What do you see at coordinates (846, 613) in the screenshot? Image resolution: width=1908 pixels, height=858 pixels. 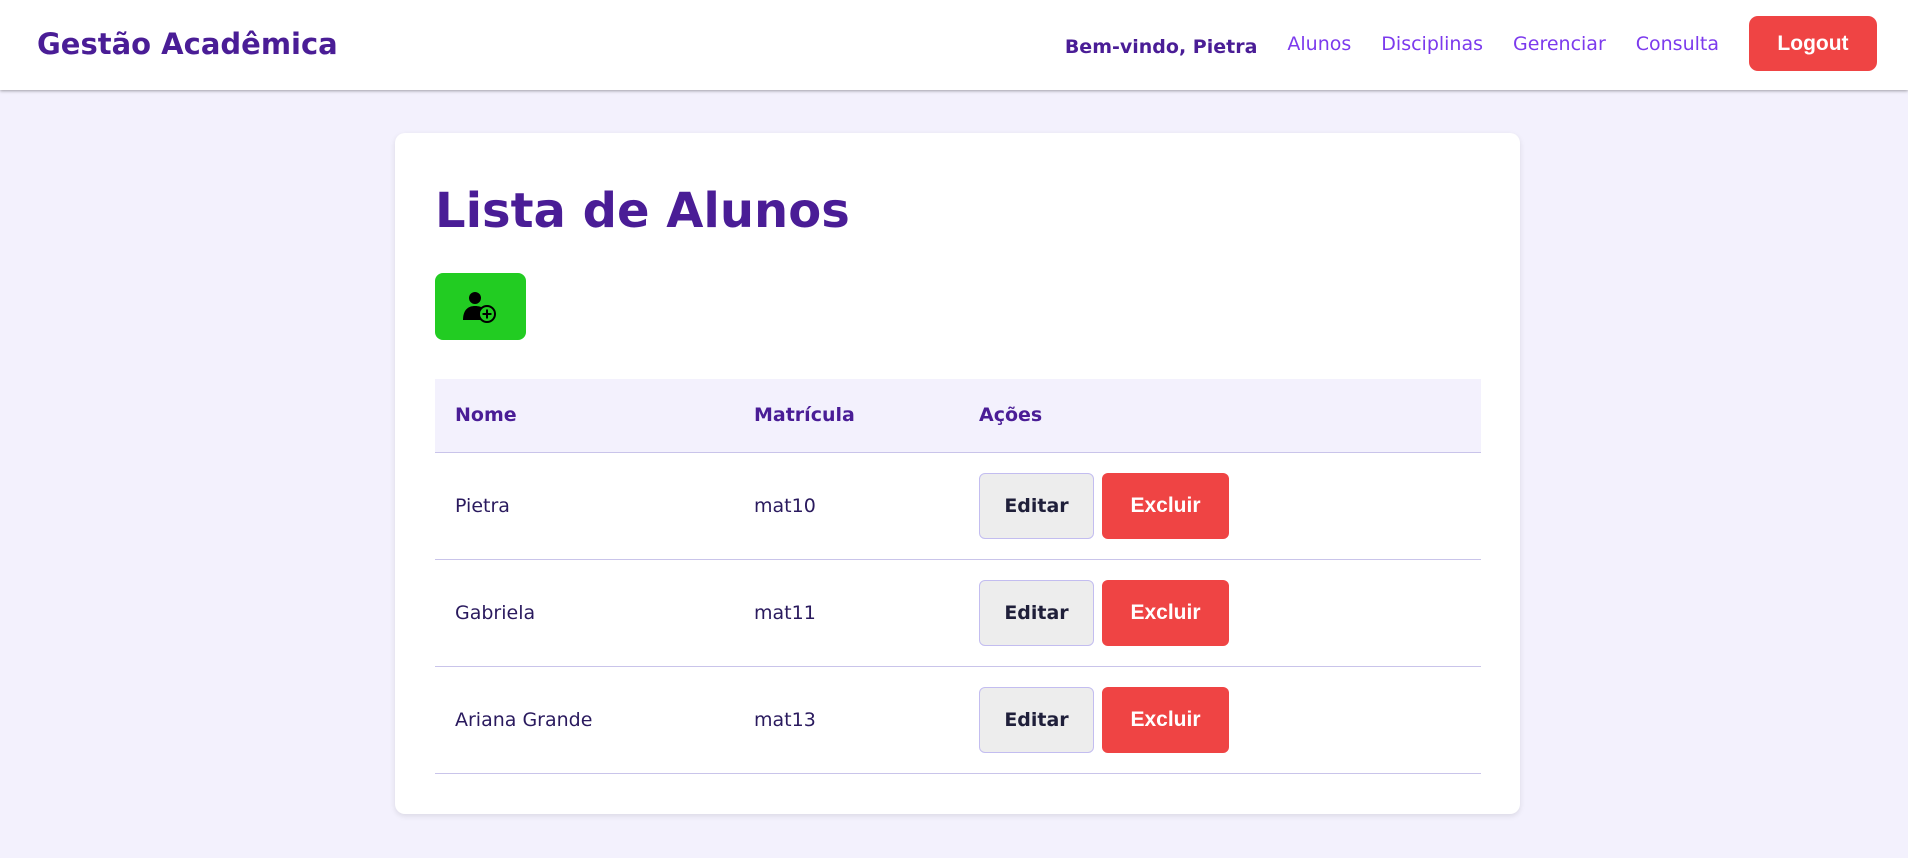 I see `student-matricula: mat11` at bounding box center [846, 613].